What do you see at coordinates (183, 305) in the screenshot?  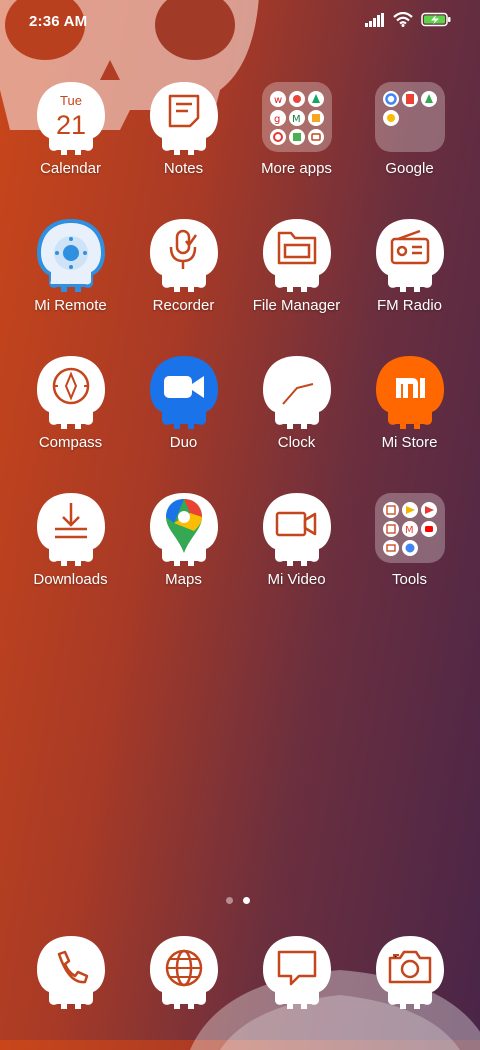 I see `app-label: Recorder` at bounding box center [183, 305].